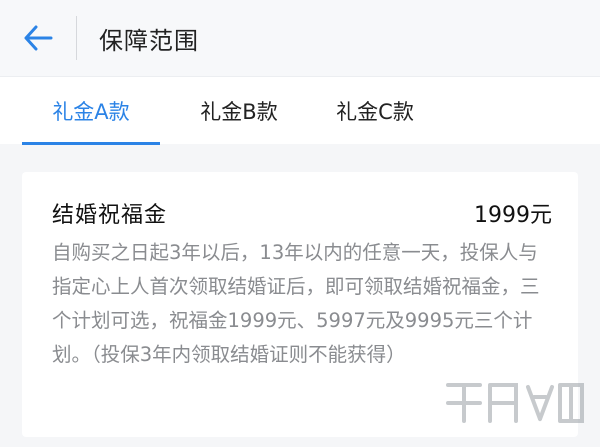 Image resolution: width=600 pixels, height=447 pixels. I want to click on tab-label: 礼金C款, so click(375, 112).